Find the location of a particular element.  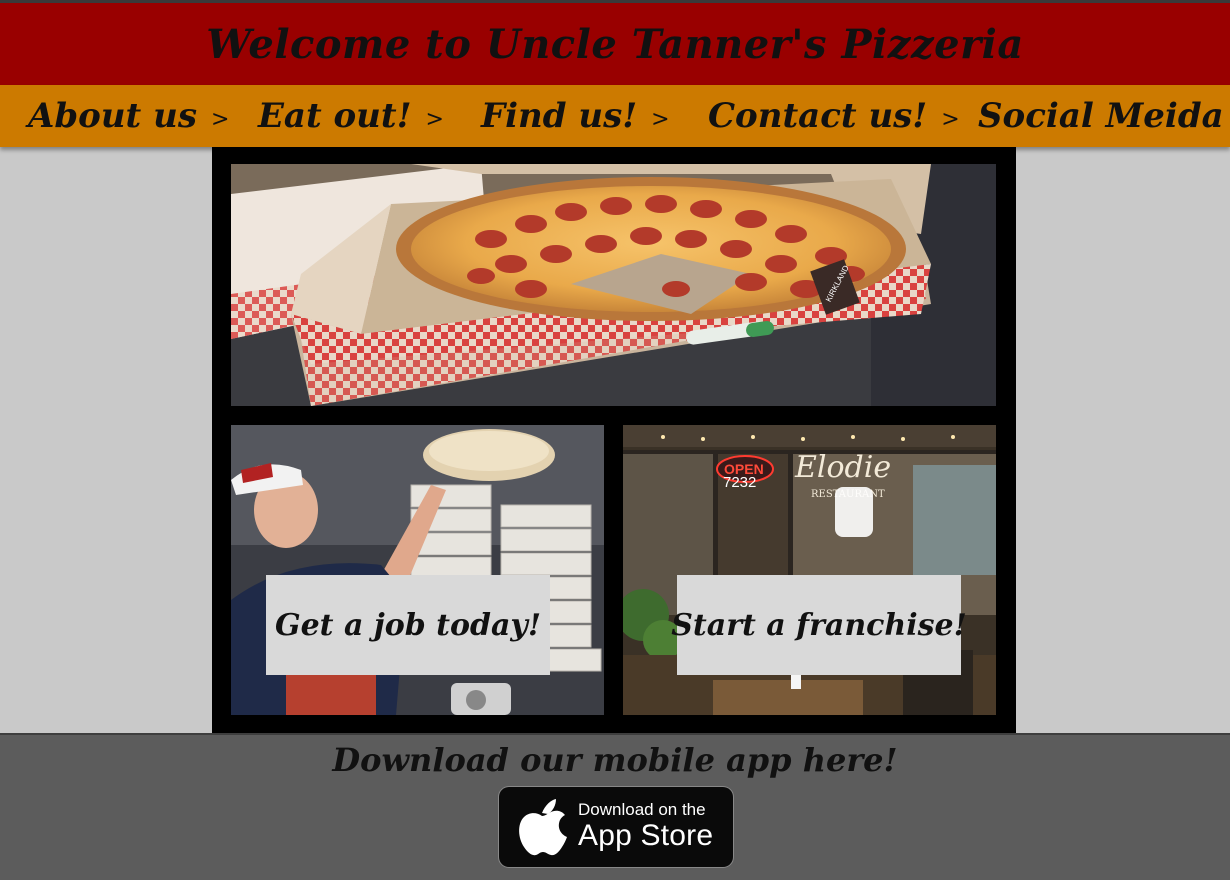

nav-label: Contact us! is located at coordinates (818, 116).